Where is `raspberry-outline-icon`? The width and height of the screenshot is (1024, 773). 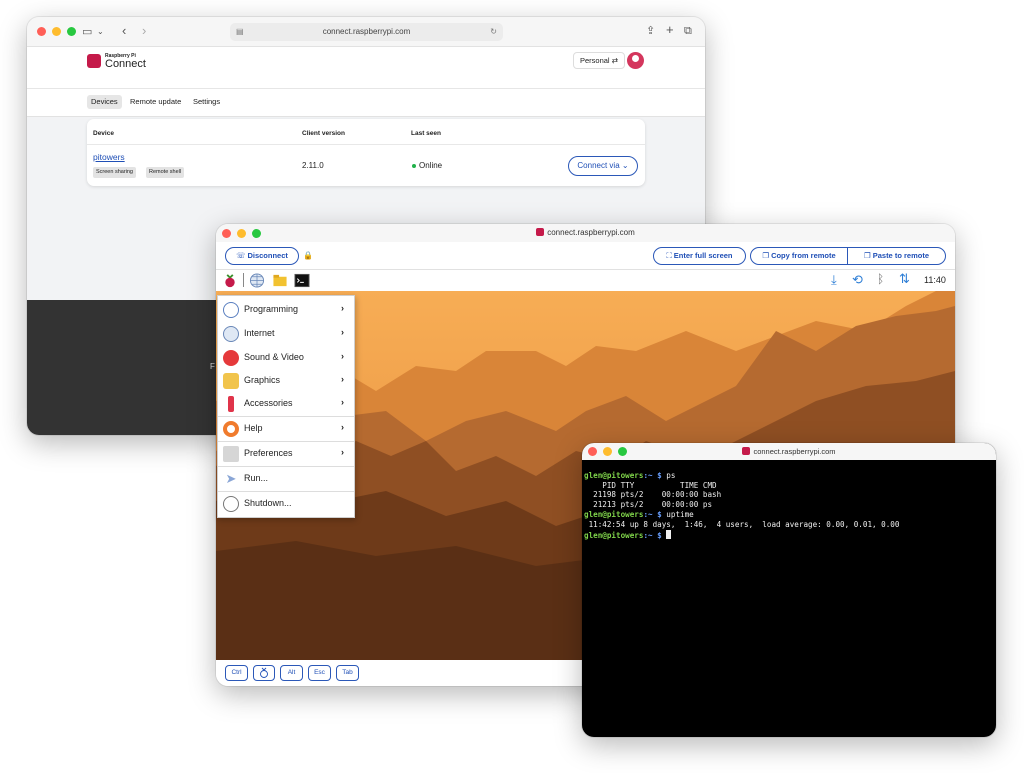 raspberry-outline-icon is located at coordinates (264, 672).